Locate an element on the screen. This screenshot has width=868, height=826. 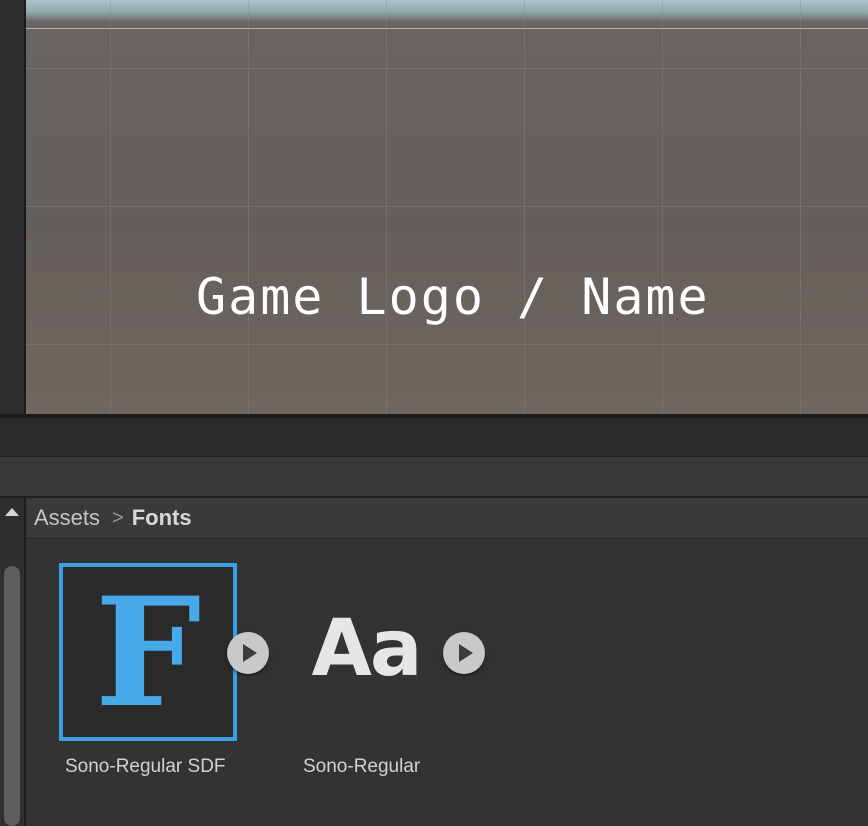
scene-left-strip is located at coordinates (13, 207).